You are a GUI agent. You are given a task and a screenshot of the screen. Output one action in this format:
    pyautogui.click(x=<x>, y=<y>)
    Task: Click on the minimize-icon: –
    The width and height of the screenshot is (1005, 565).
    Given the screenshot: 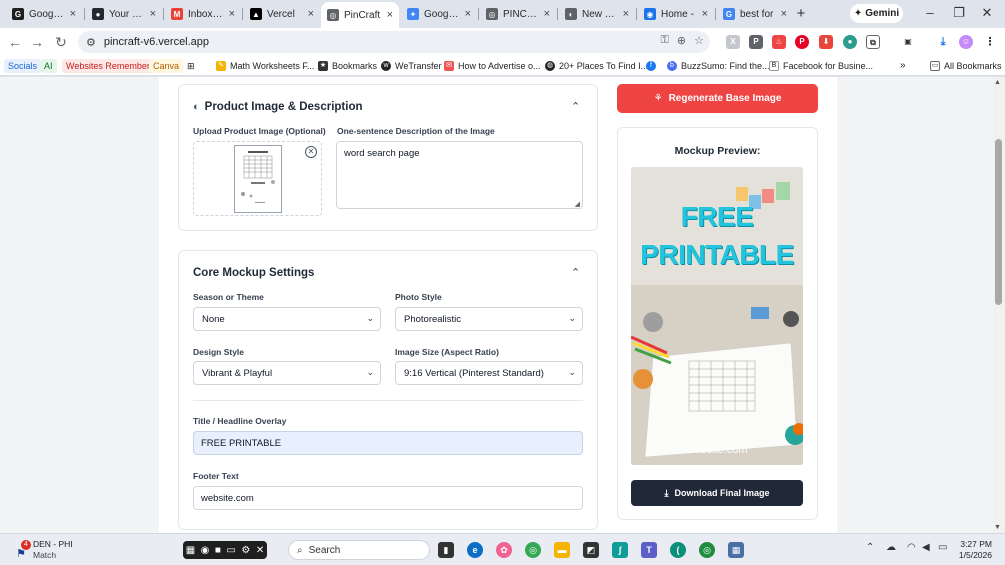 What is the action you would take?
    pyautogui.click(x=930, y=12)
    